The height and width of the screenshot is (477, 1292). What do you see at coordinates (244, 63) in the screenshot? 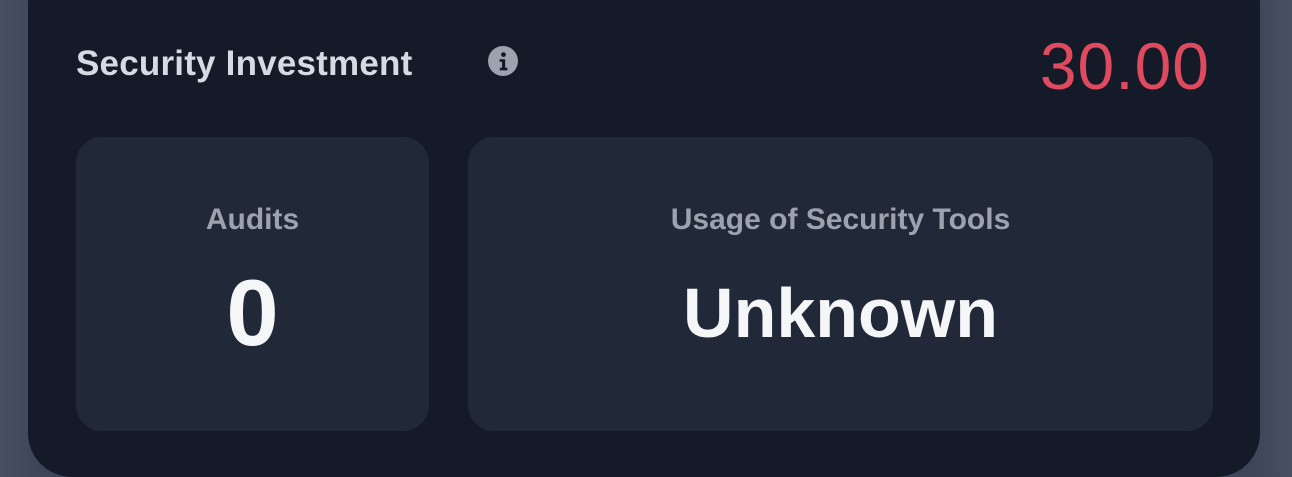
I see `card-title: Security Investment` at bounding box center [244, 63].